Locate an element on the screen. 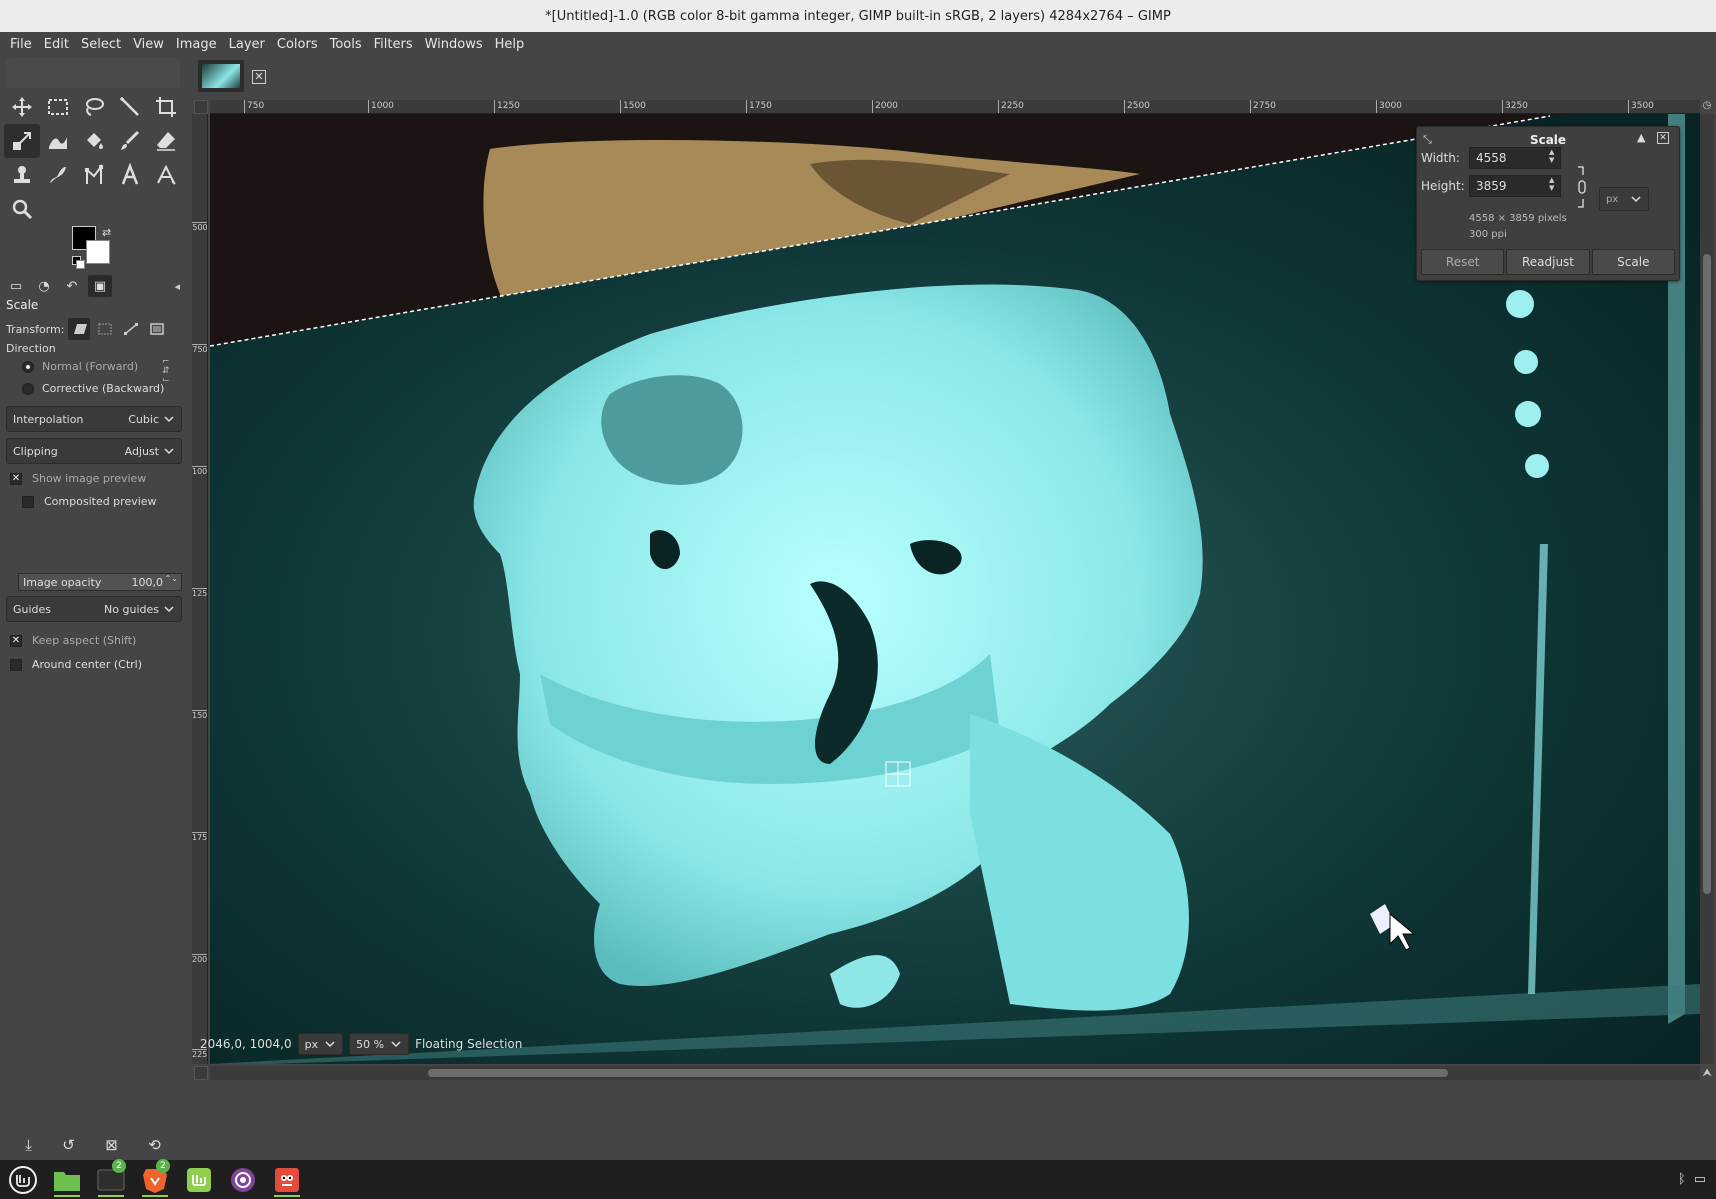 This screenshot has width=1716, height=1199. device-status-tab-icon: ◔ is located at coordinates (44, 286).